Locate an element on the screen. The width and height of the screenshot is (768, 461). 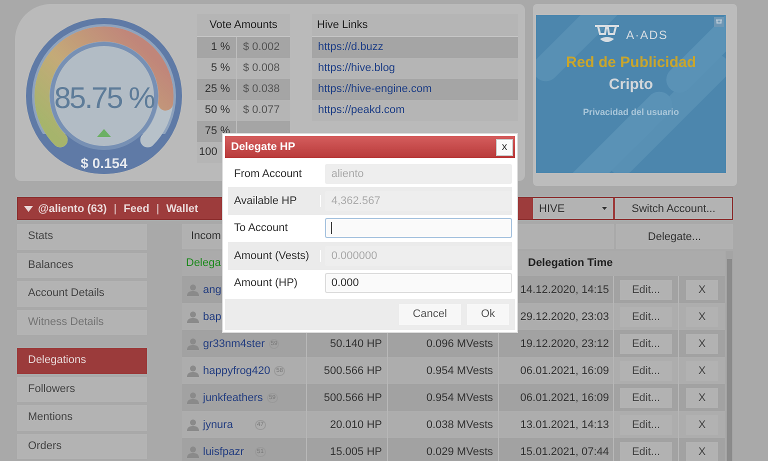
hp-amount: 20.010 HP is located at coordinates (356, 424).